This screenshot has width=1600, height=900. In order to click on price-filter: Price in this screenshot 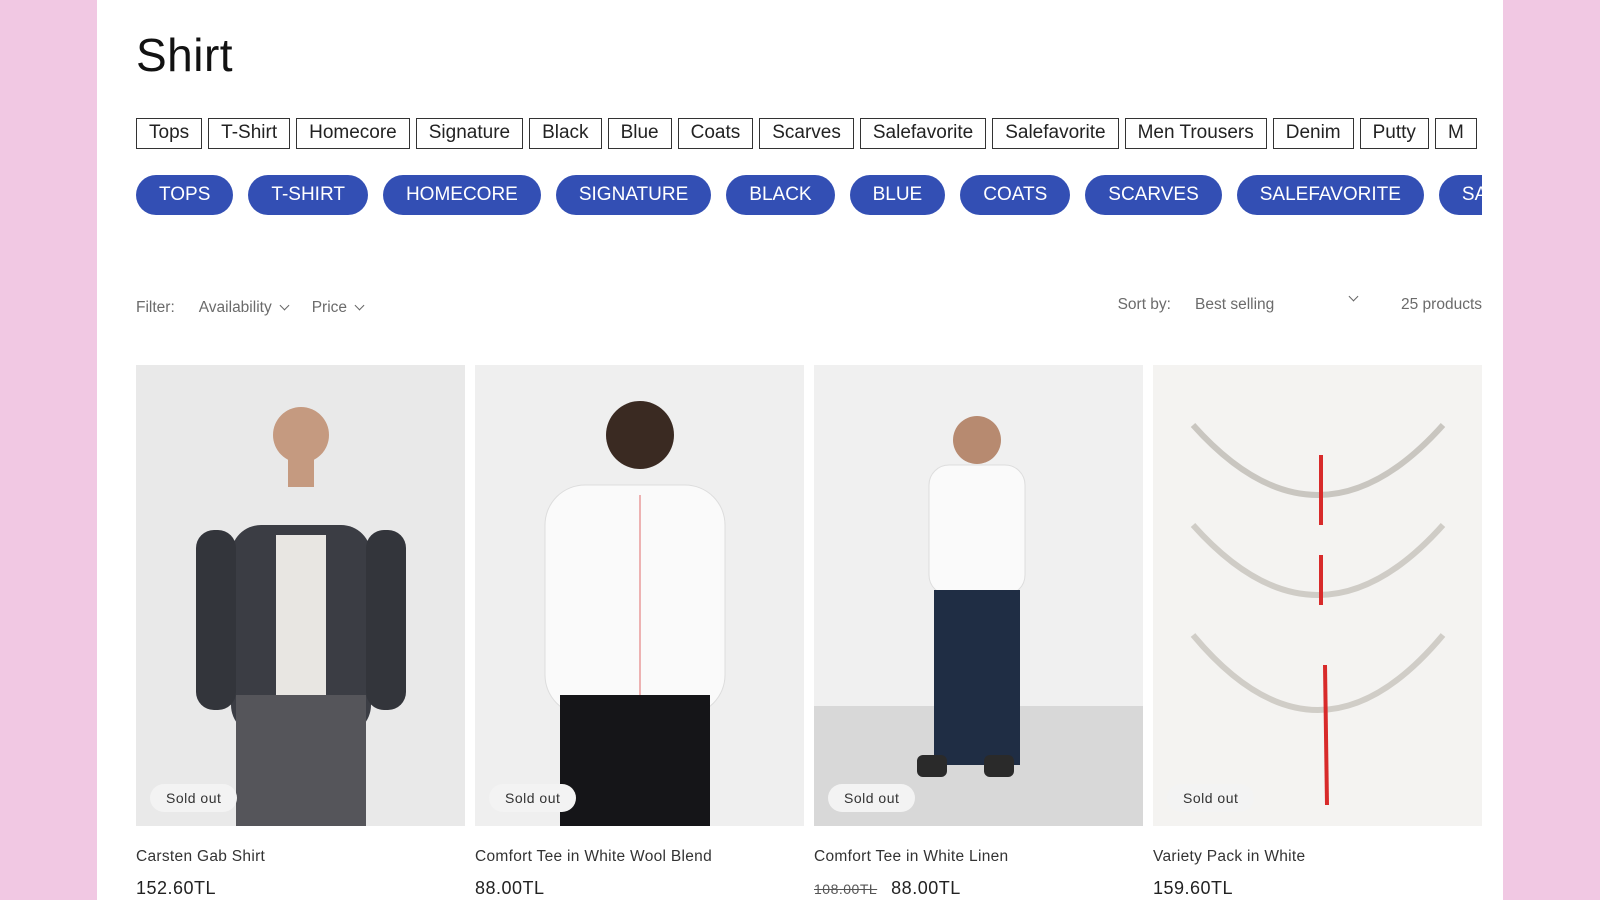, I will do `click(338, 308)`.